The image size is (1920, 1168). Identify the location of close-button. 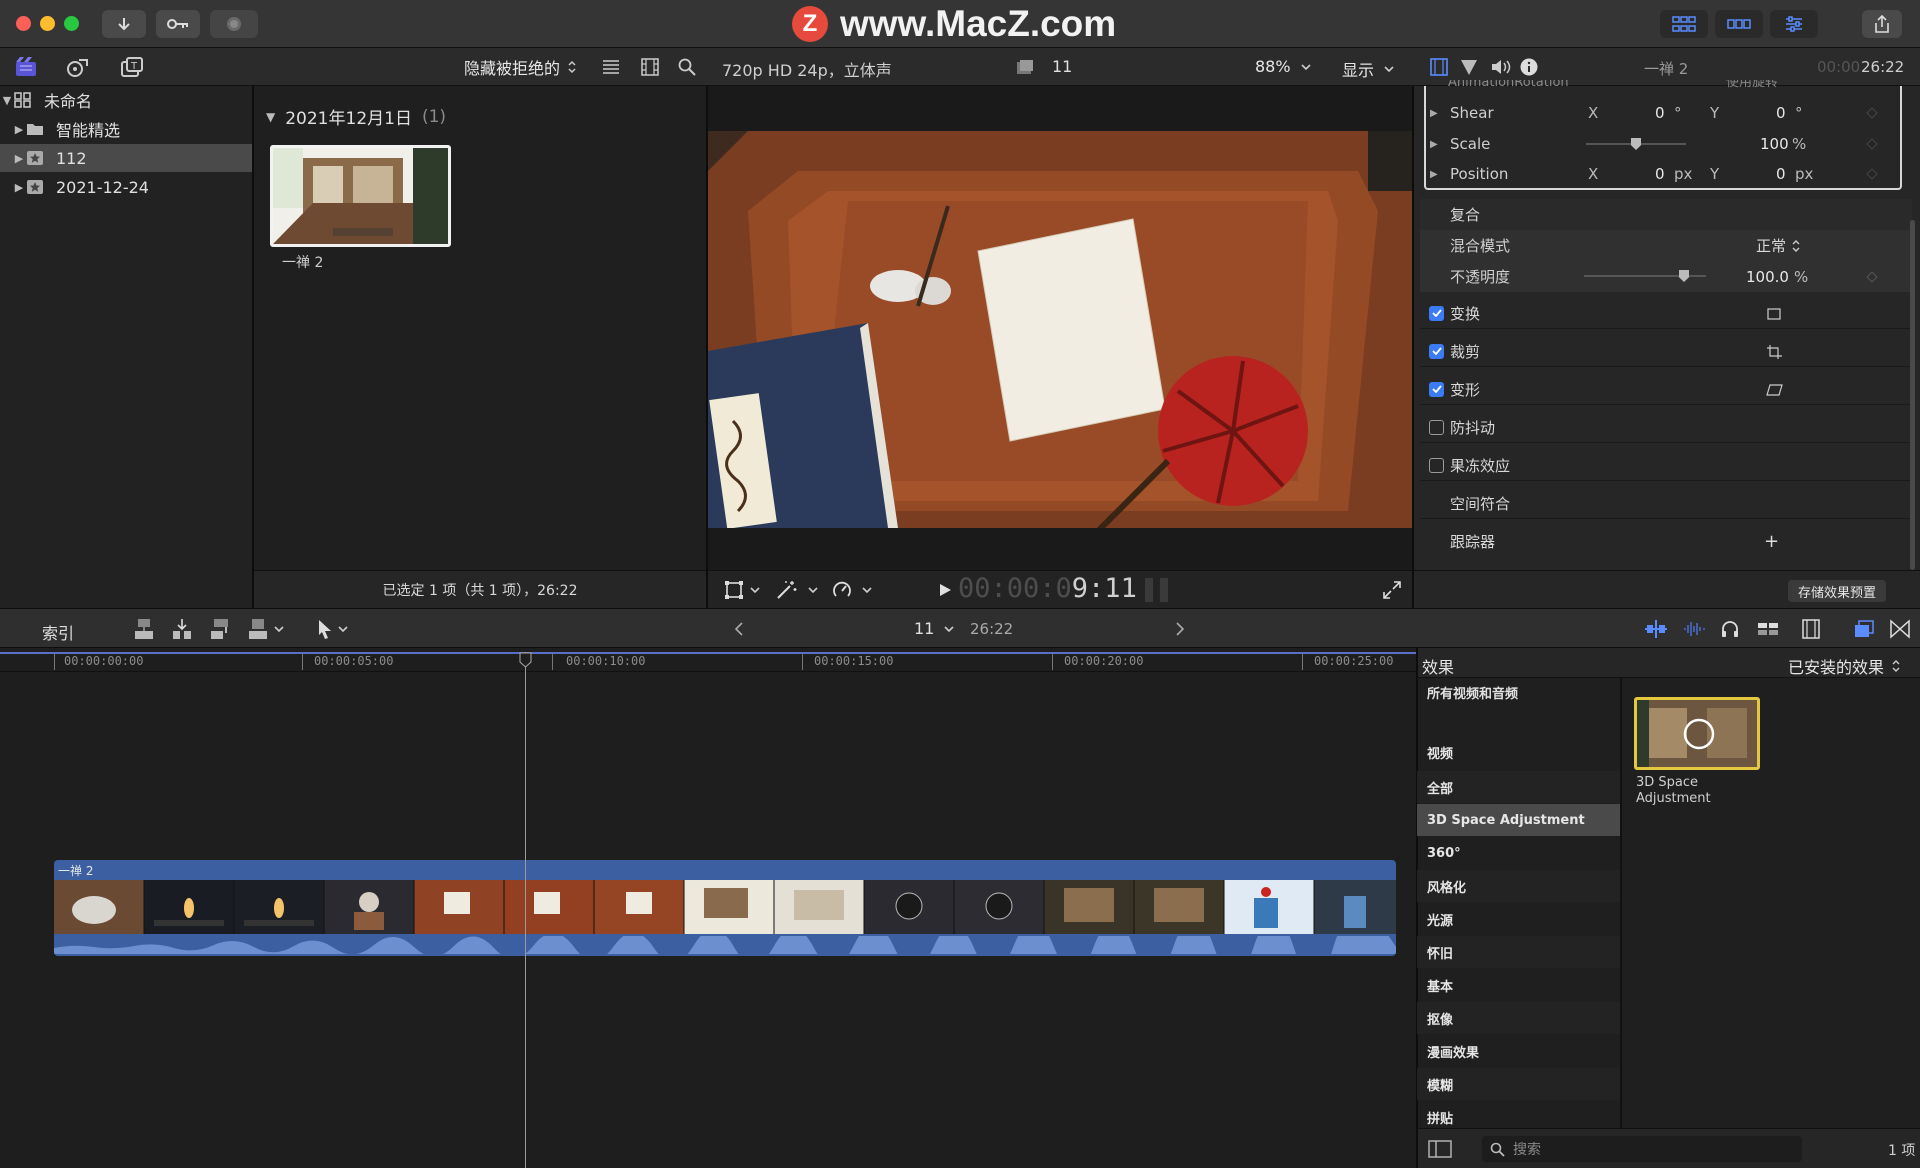
(23, 23).